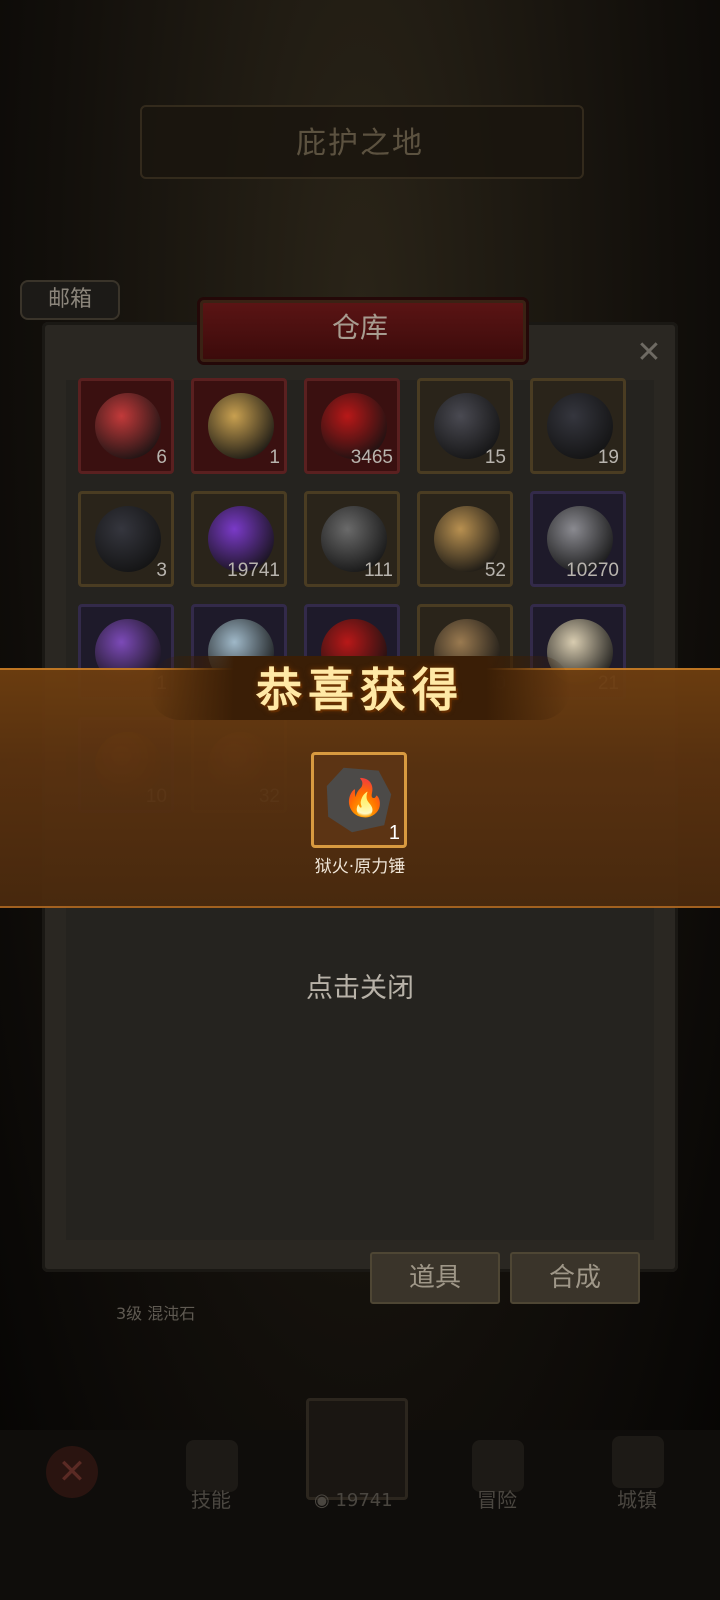  Describe the element at coordinates (608, 457) in the screenshot. I see `slot-count: 19` at that location.